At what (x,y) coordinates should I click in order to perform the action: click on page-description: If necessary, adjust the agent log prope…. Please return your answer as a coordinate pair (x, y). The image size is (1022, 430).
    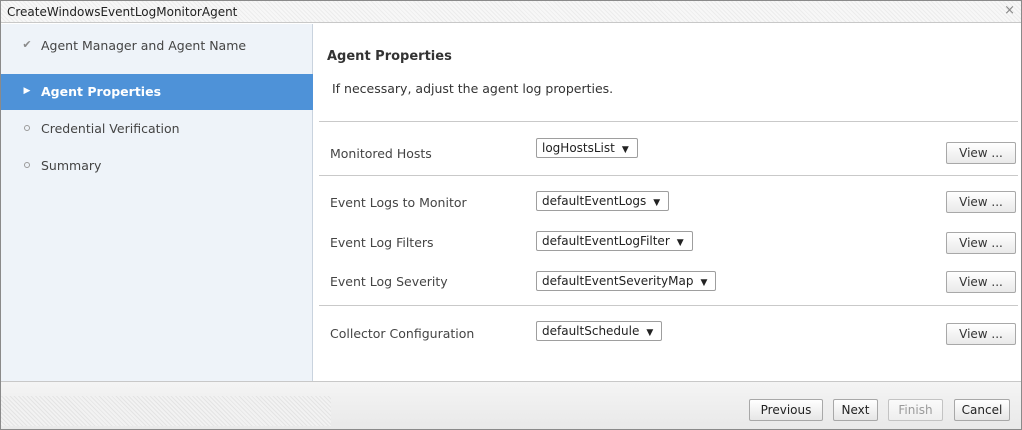
    Looking at the image, I should click on (473, 88).